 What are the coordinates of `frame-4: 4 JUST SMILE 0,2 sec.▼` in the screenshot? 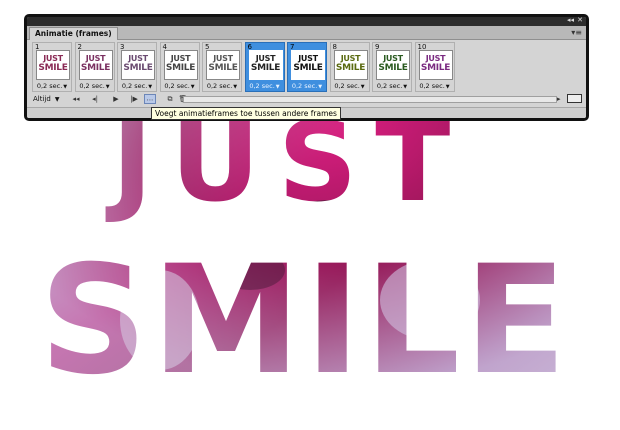 It's located at (179, 67).